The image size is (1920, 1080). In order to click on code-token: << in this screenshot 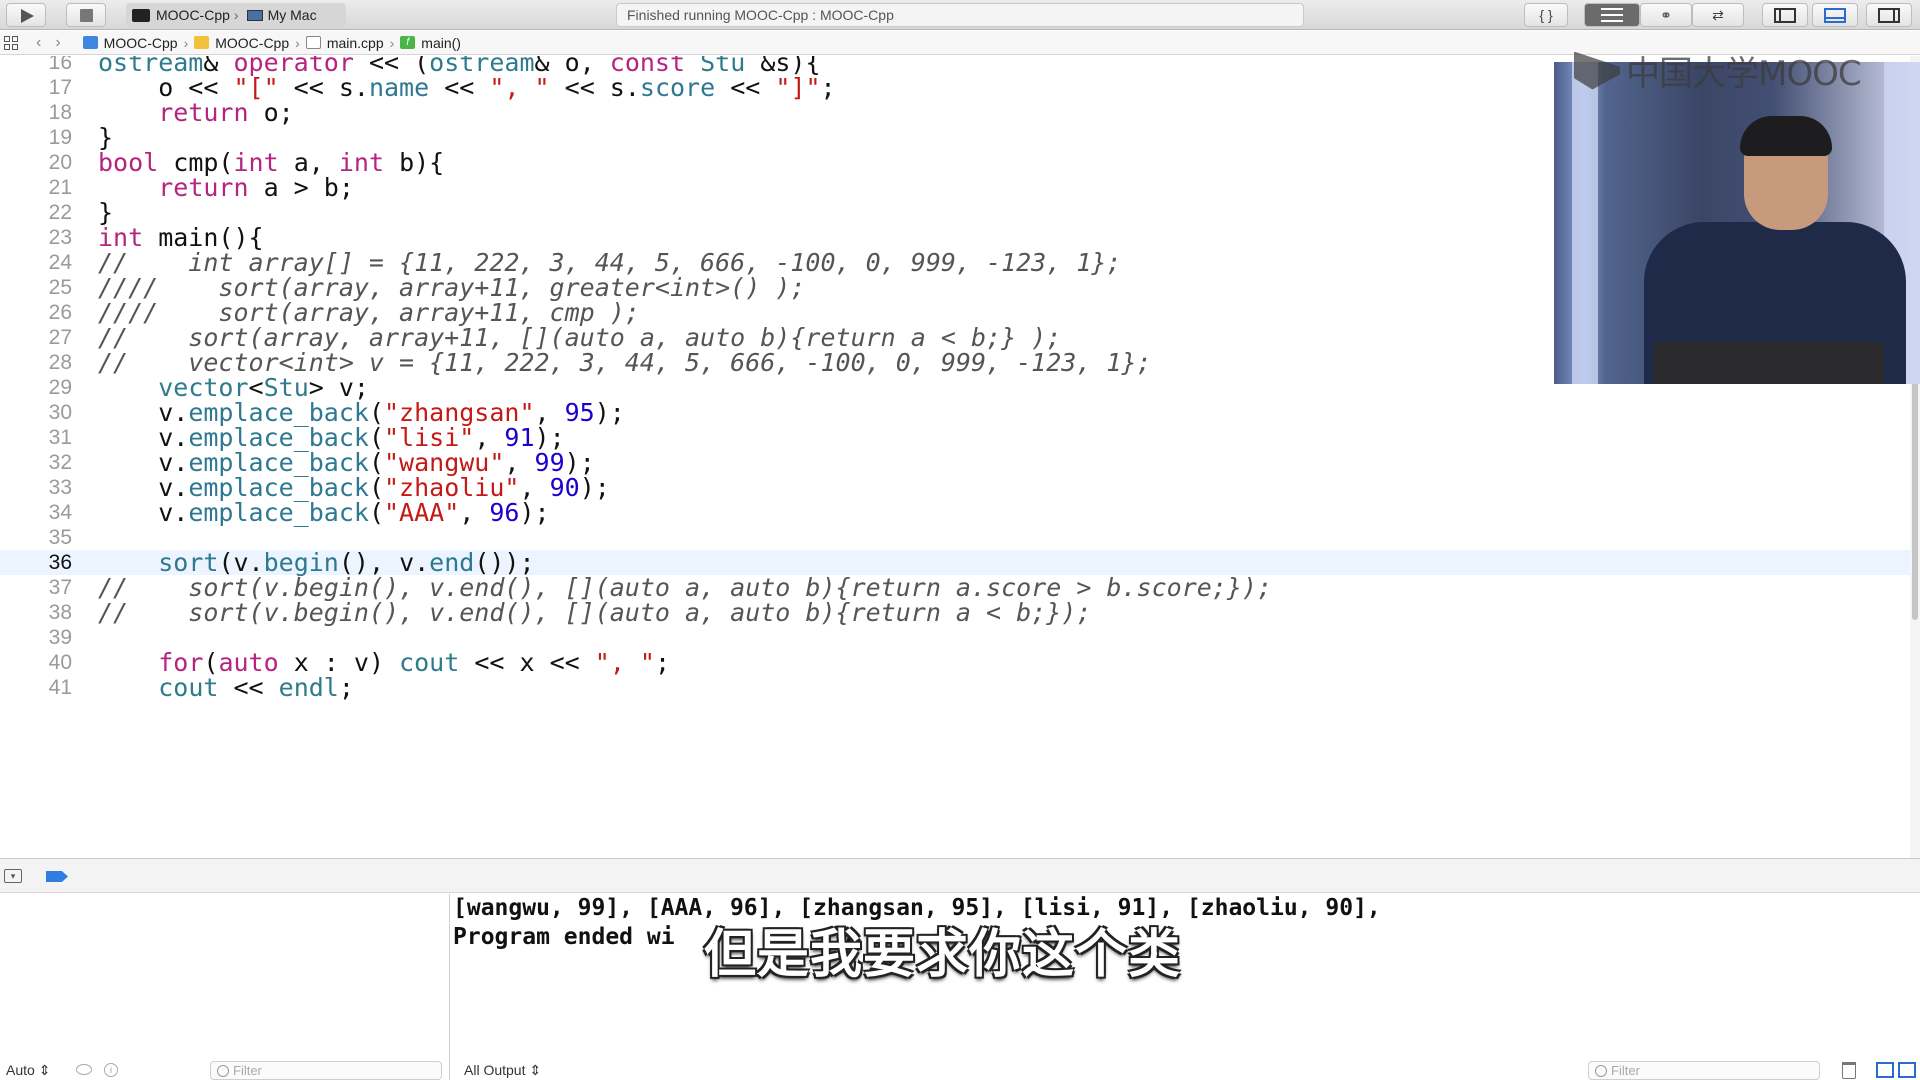, I will do `click(745, 87)`.